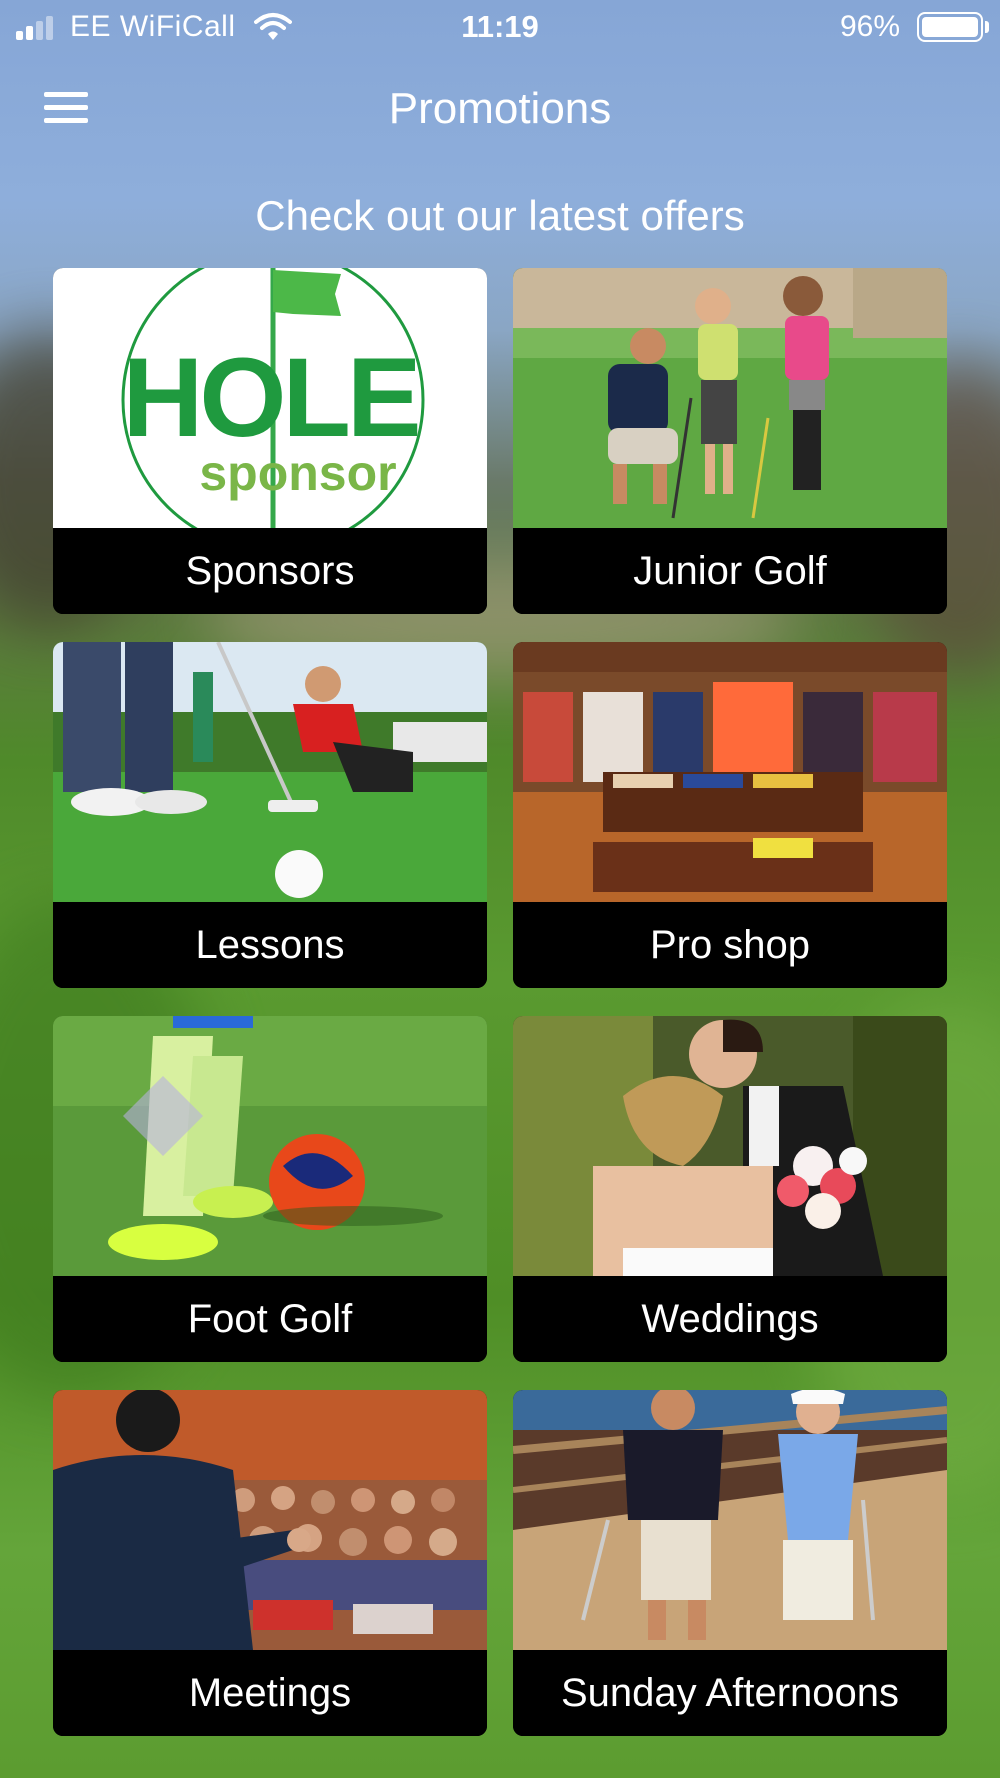 This screenshot has width=1000, height=1778. What do you see at coordinates (270, 1520) in the screenshot?
I see `meetings-image` at bounding box center [270, 1520].